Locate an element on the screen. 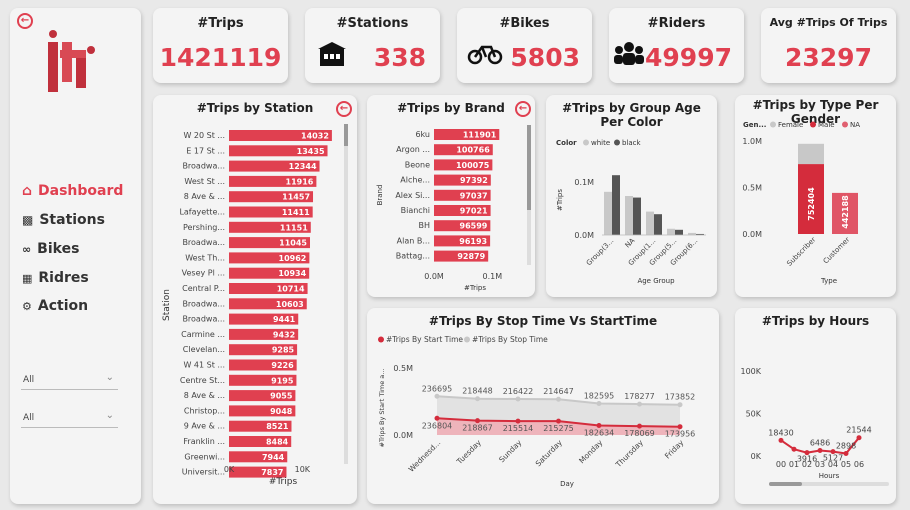  start-time-label: 182634 is located at coordinates (599, 433).